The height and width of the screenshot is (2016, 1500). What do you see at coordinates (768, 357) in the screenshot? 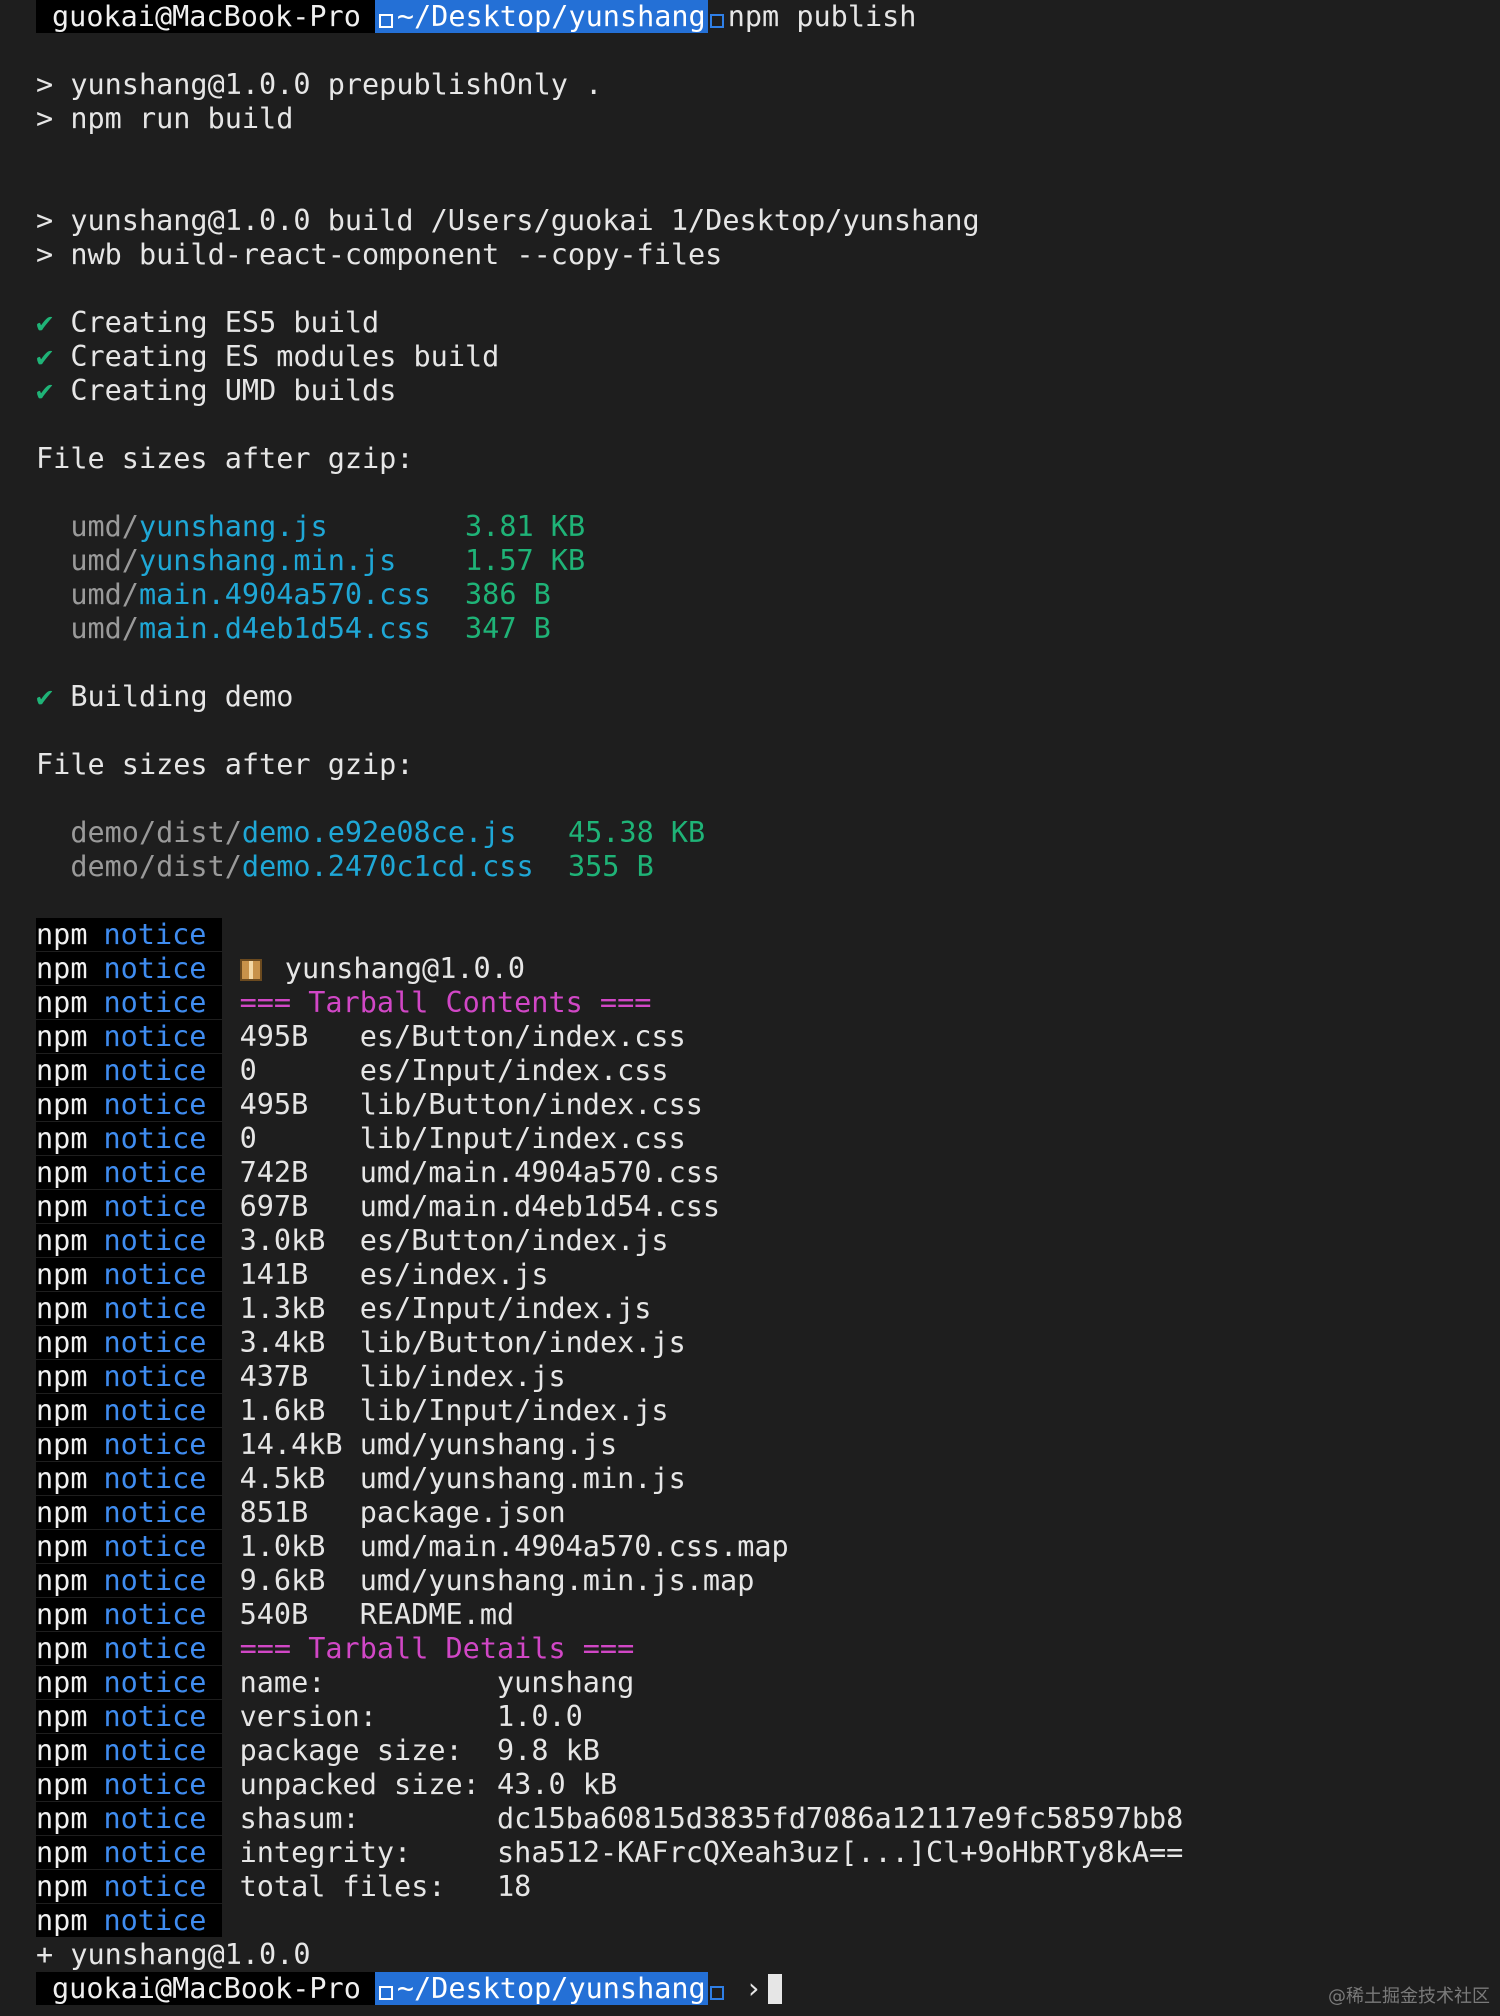
I see `build-step: ✔ Creating ES modules build` at bounding box center [768, 357].